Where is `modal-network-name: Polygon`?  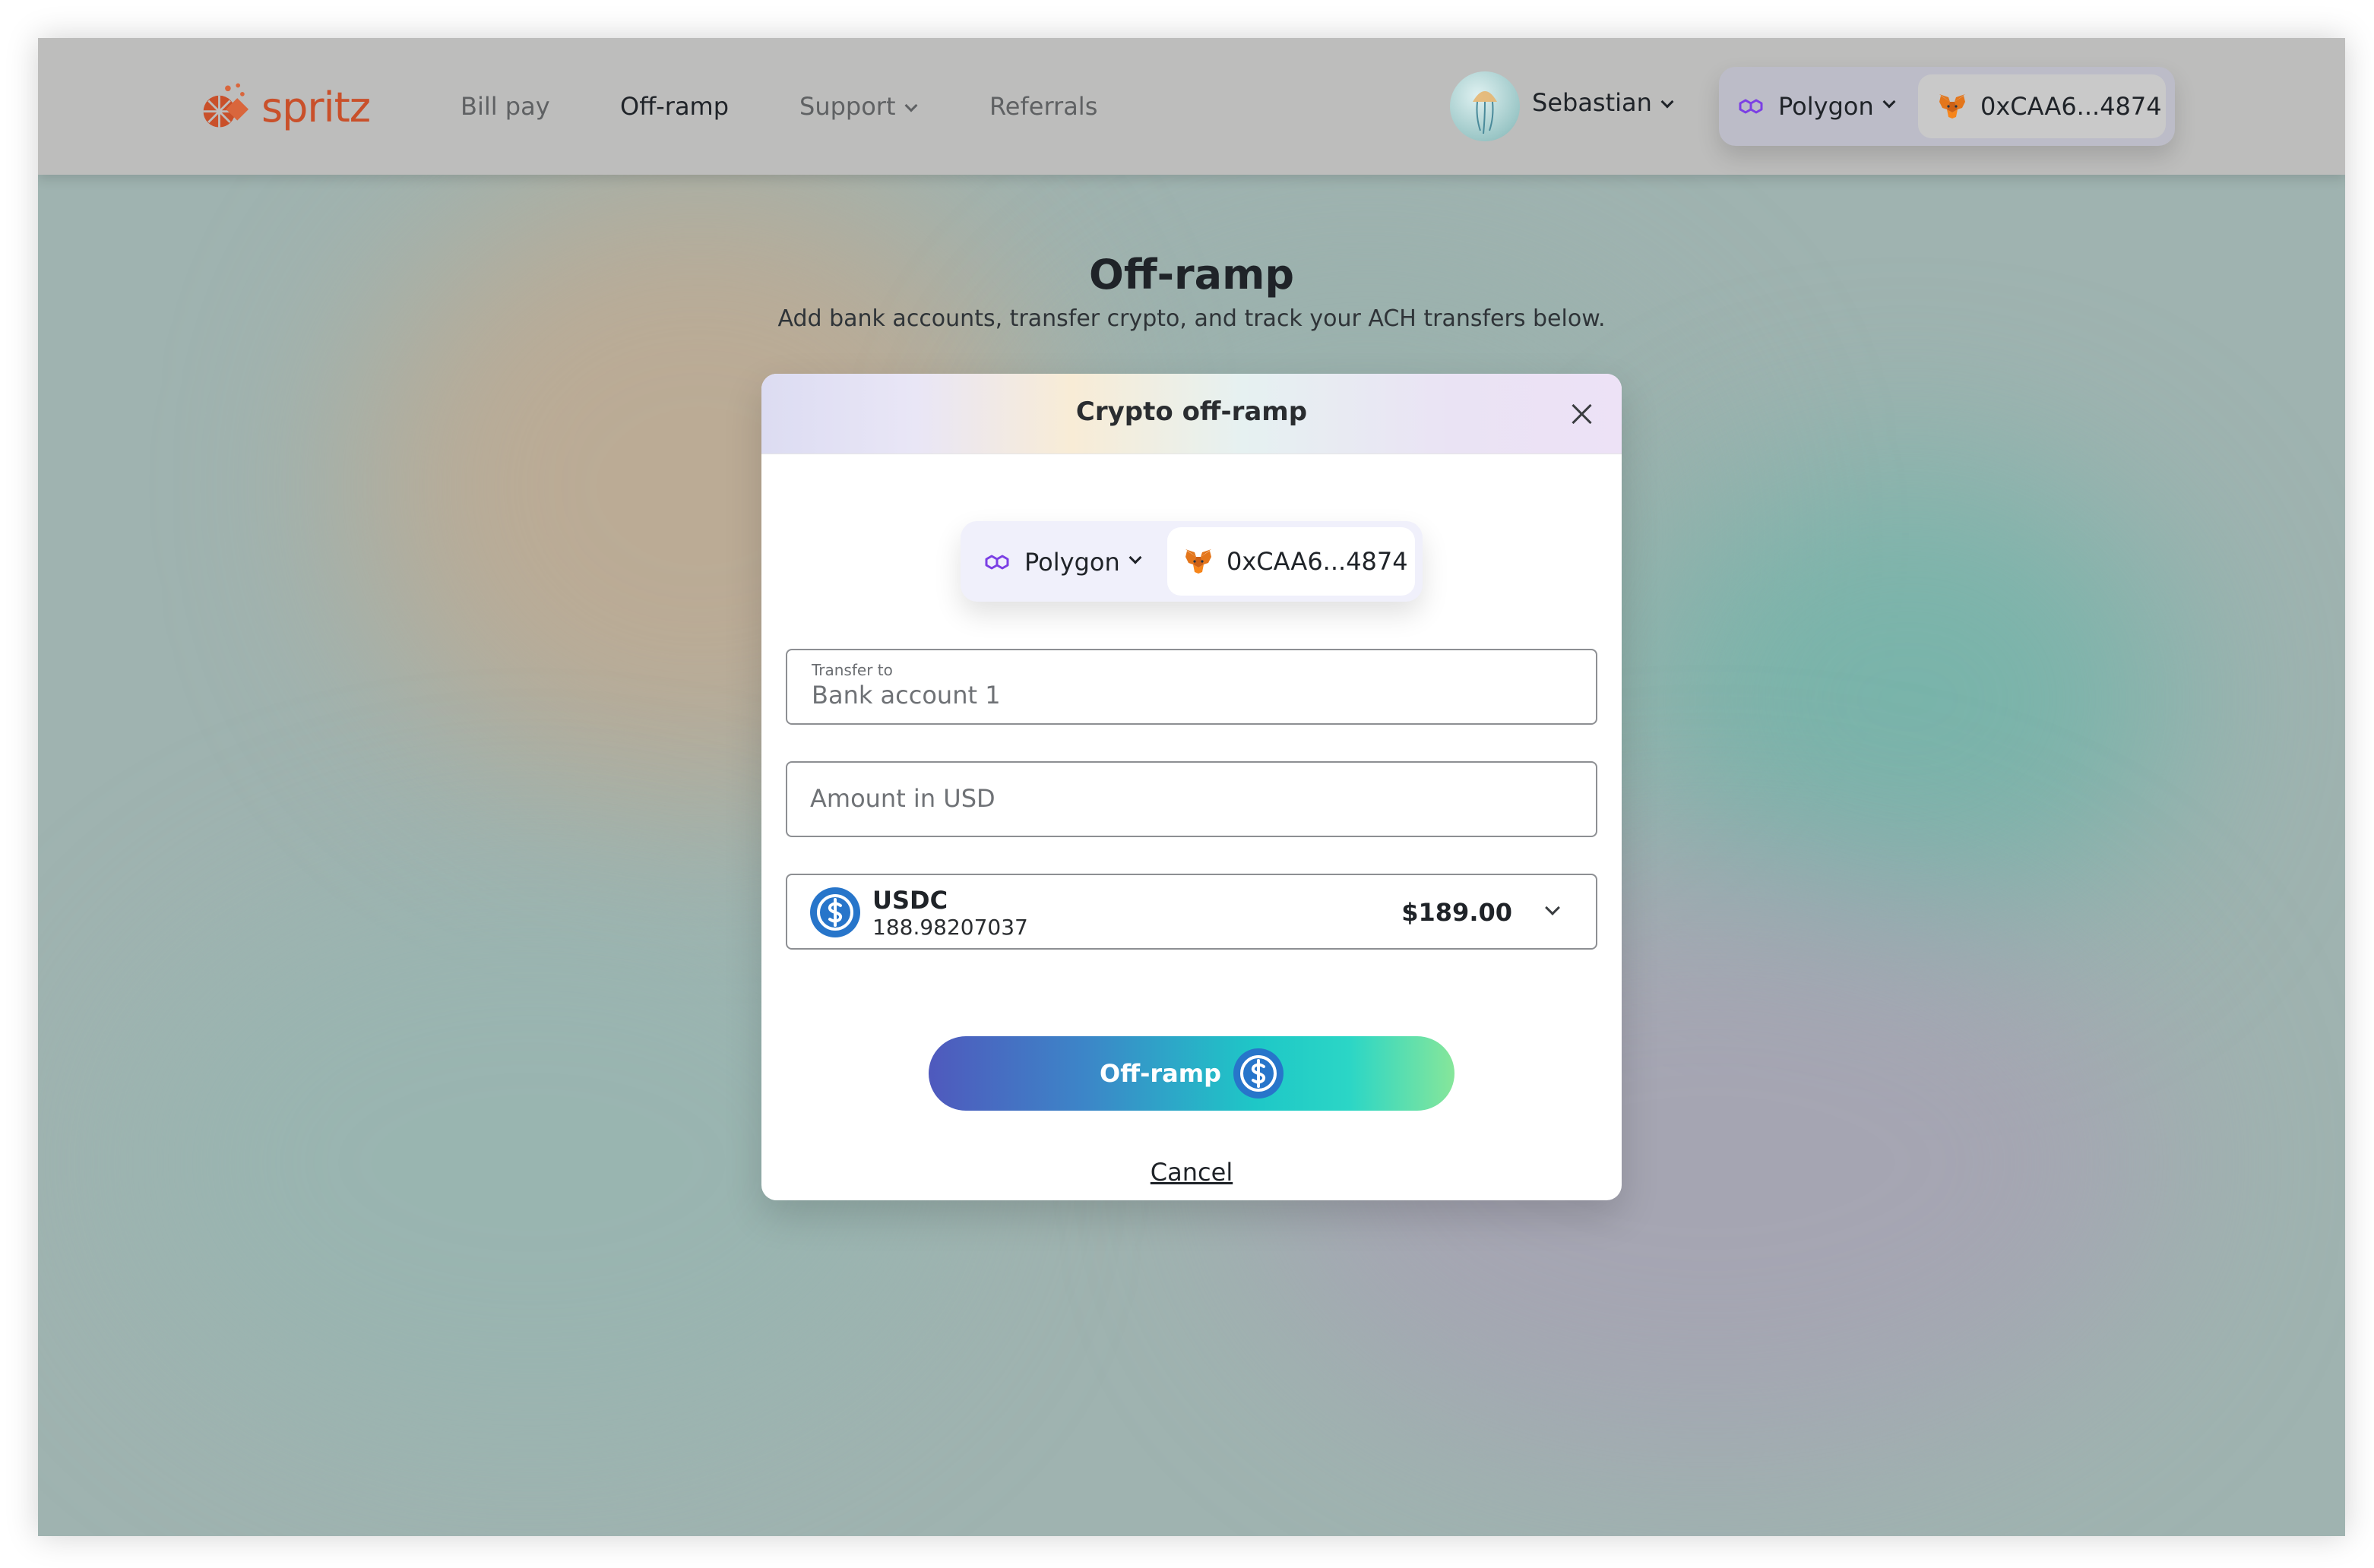
modal-network-name: Polygon is located at coordinates (1072, 562).